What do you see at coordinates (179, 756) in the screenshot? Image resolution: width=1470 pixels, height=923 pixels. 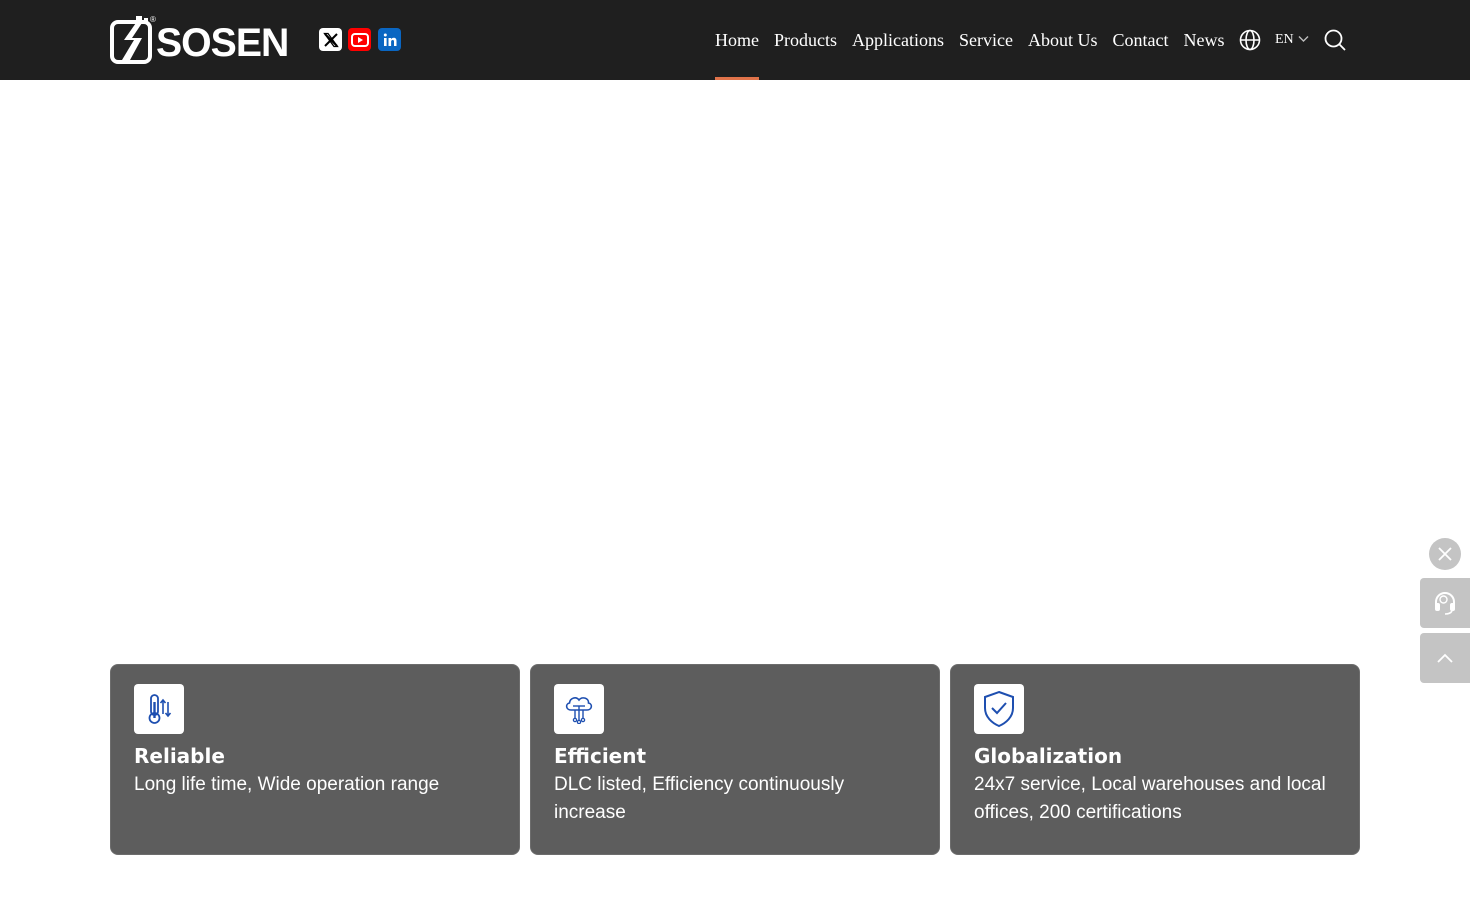 I see `feature-title: Reliable` at bounding box center [179, 756].